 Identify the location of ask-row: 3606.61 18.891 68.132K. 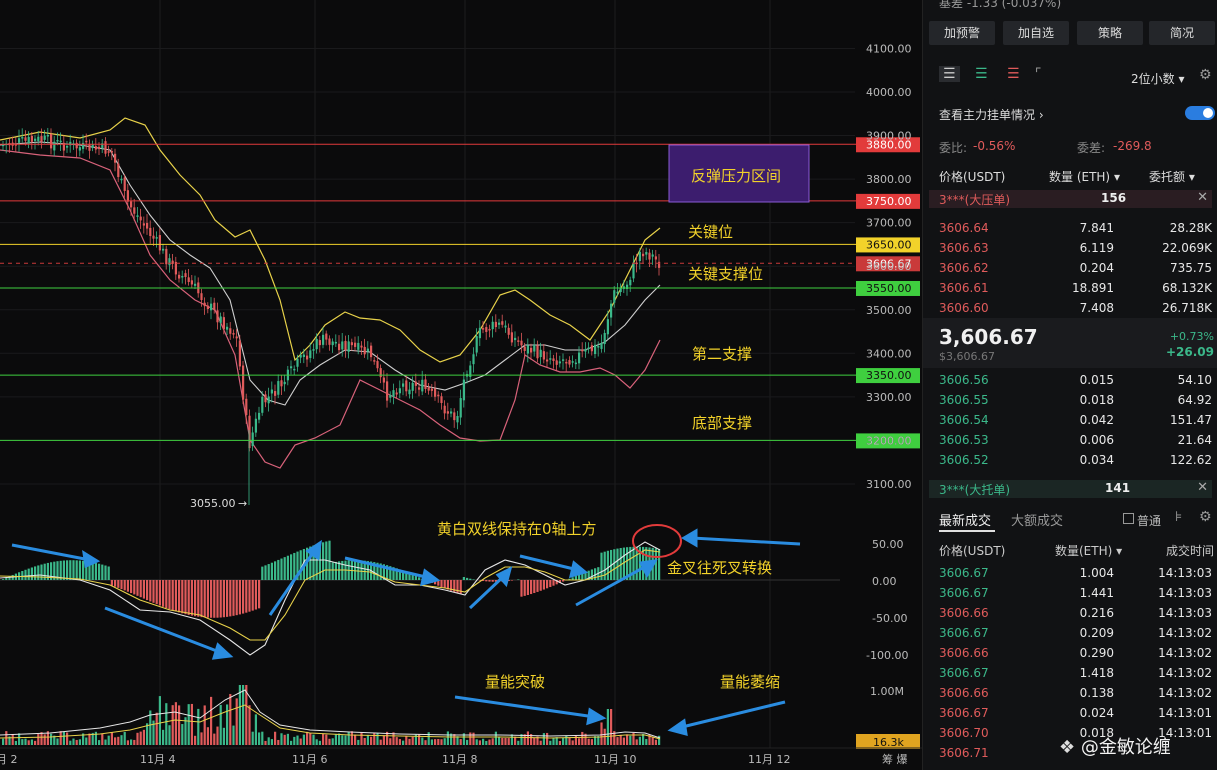
(1070, 288).